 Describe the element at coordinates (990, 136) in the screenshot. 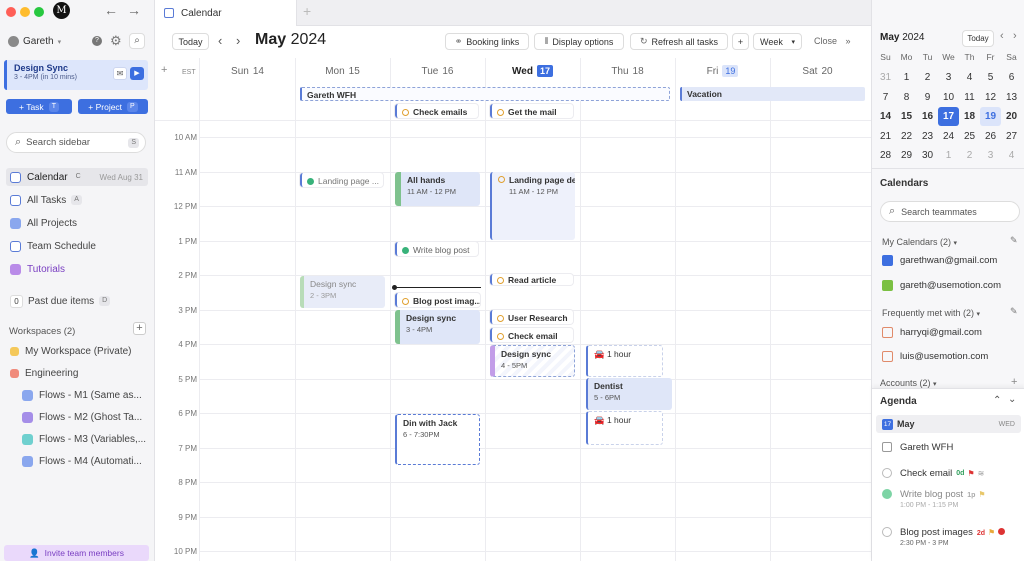

I see `mini-day: 26` at that location.